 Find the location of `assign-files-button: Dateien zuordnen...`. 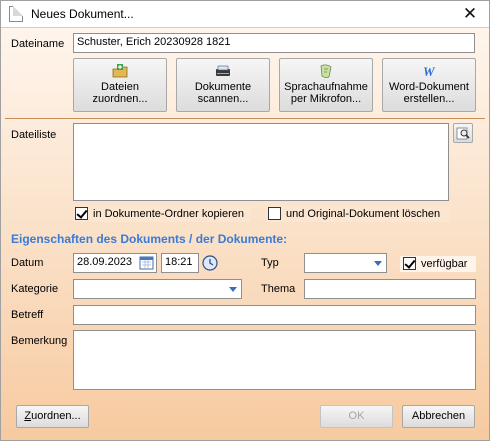

assign-files-button: Dateien zuordnen... is located at coordinates (120, 85).